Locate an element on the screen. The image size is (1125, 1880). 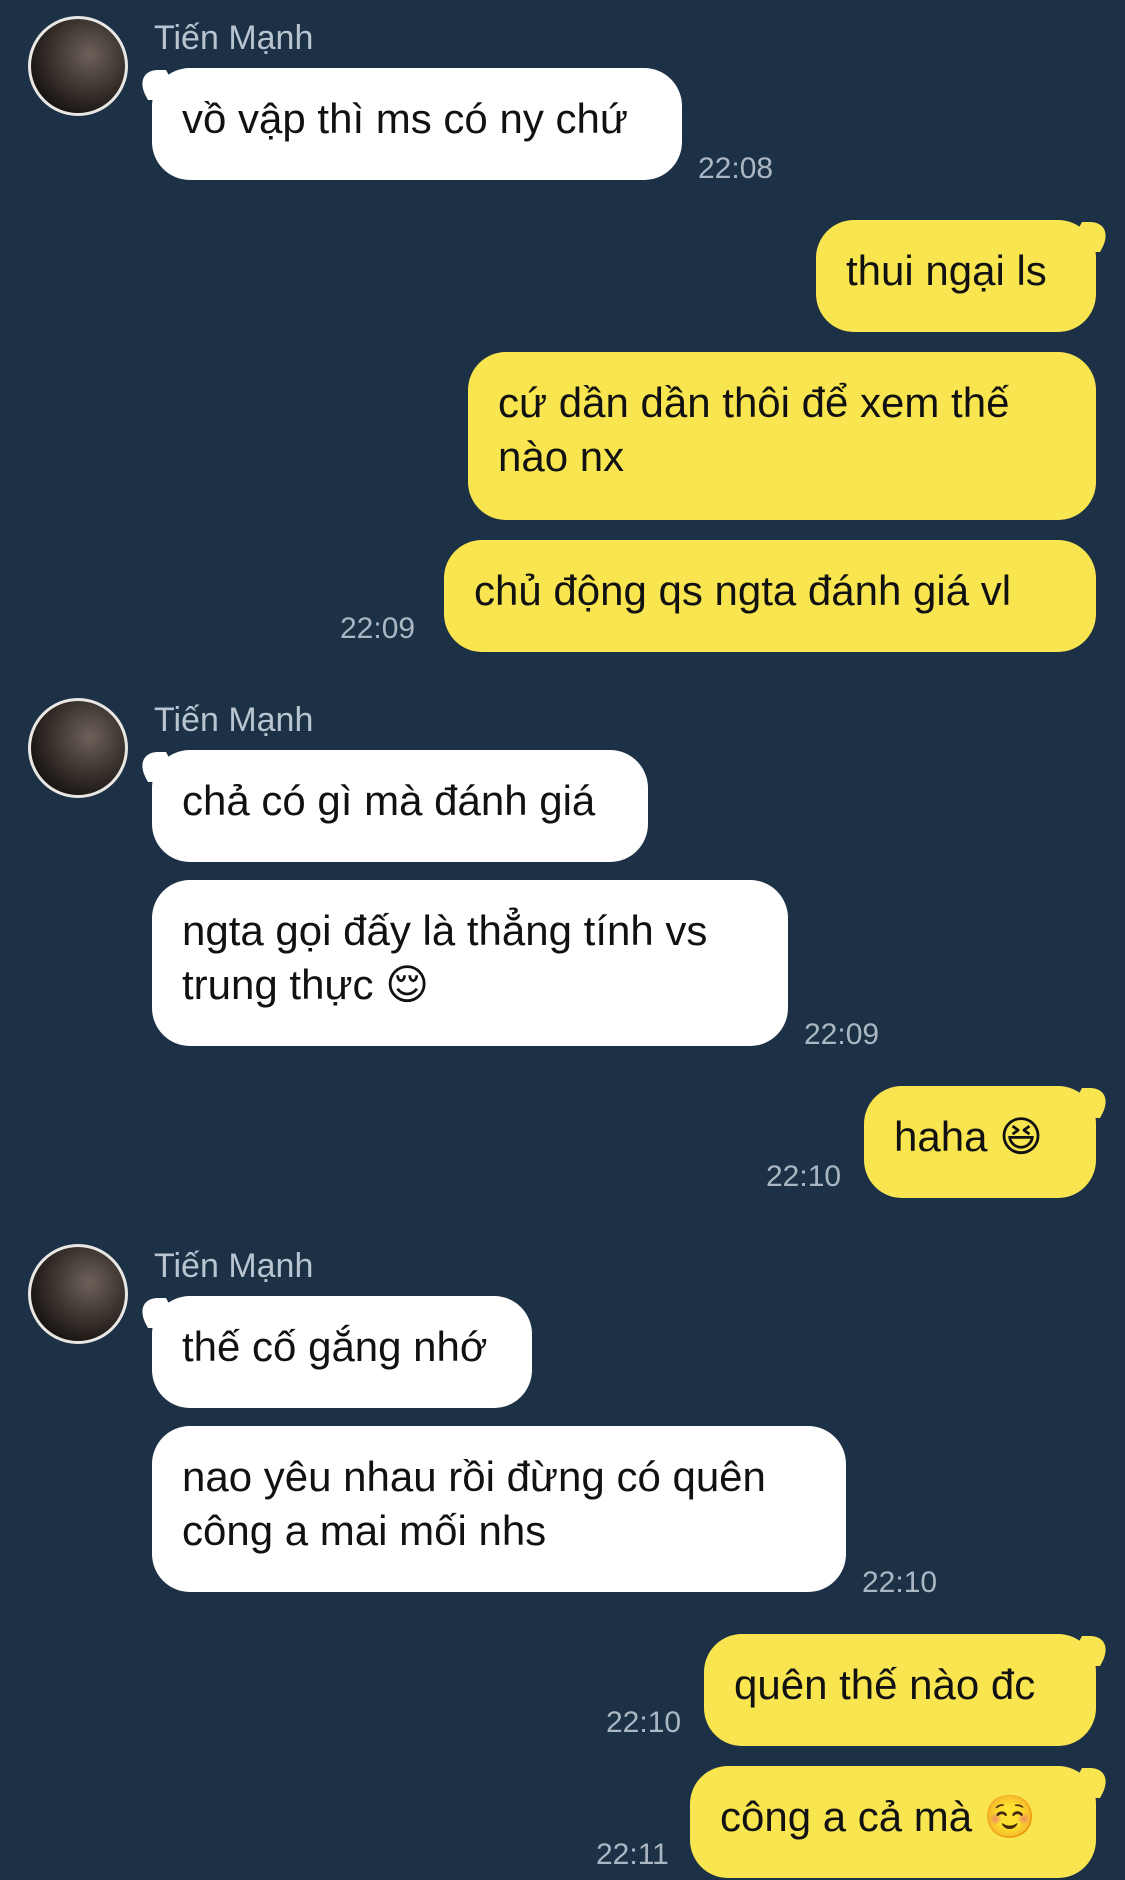
message-text: haha is located at coordinates (941, 1136).